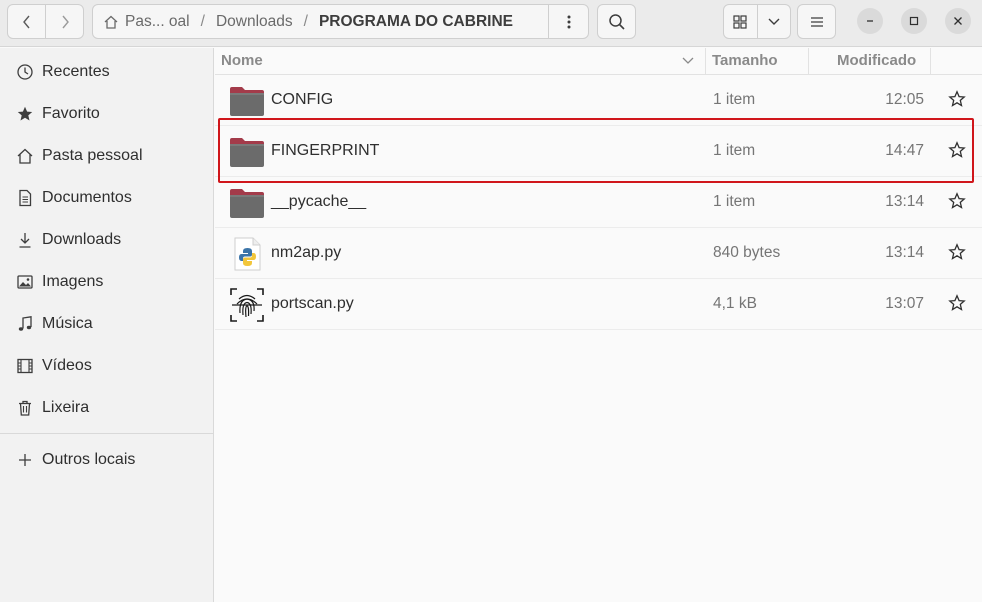 The image size is (982, 602). I want to click on maximize-icon, so click(914, 21).